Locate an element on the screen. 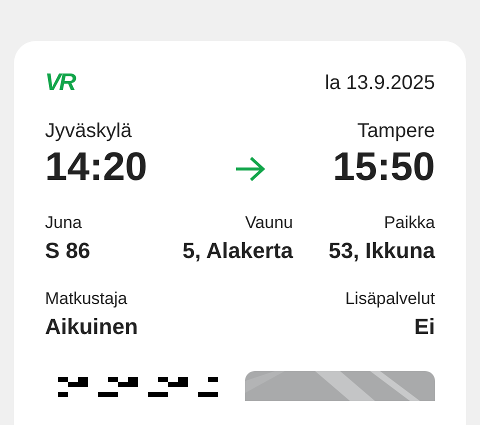 The image size is (480, 425). passenger-label: Matkustaja is located at coordinates (86, 299).